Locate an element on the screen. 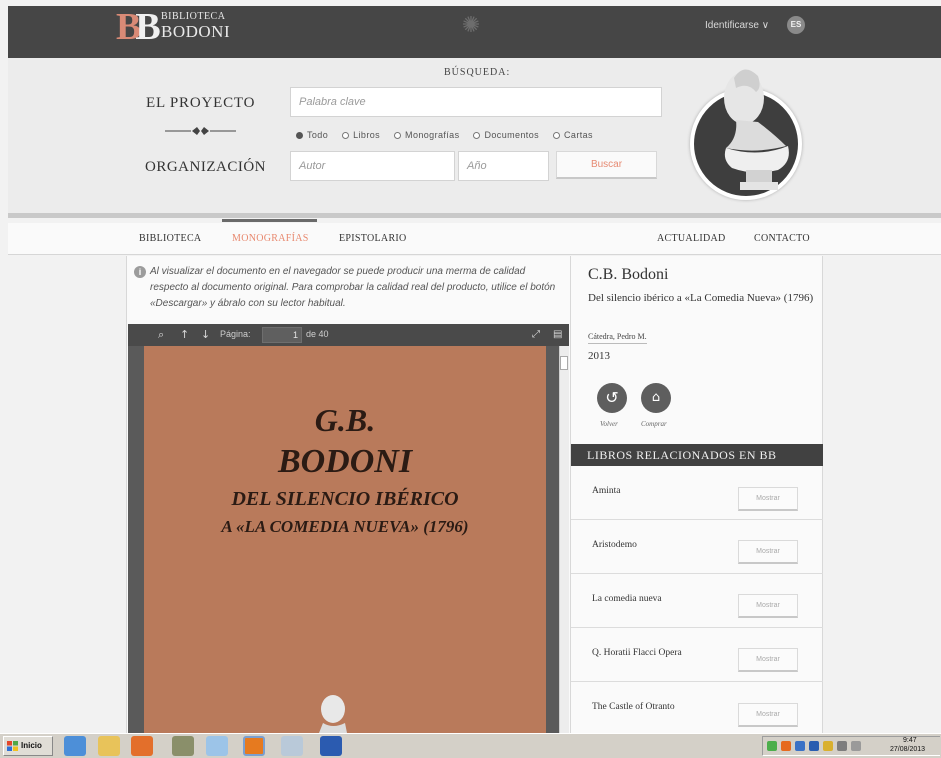  related-item-title: Aristodemo is located at coordinates (614, 545).